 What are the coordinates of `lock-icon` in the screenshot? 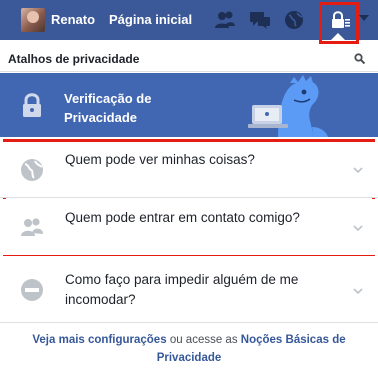 It's located at (32, 105).